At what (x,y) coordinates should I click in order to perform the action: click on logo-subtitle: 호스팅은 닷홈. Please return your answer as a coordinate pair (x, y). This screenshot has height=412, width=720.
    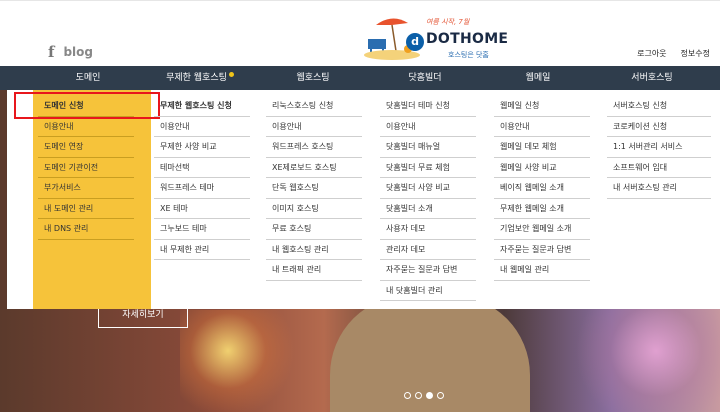
    Looking at the image, I should click on (468, 55).